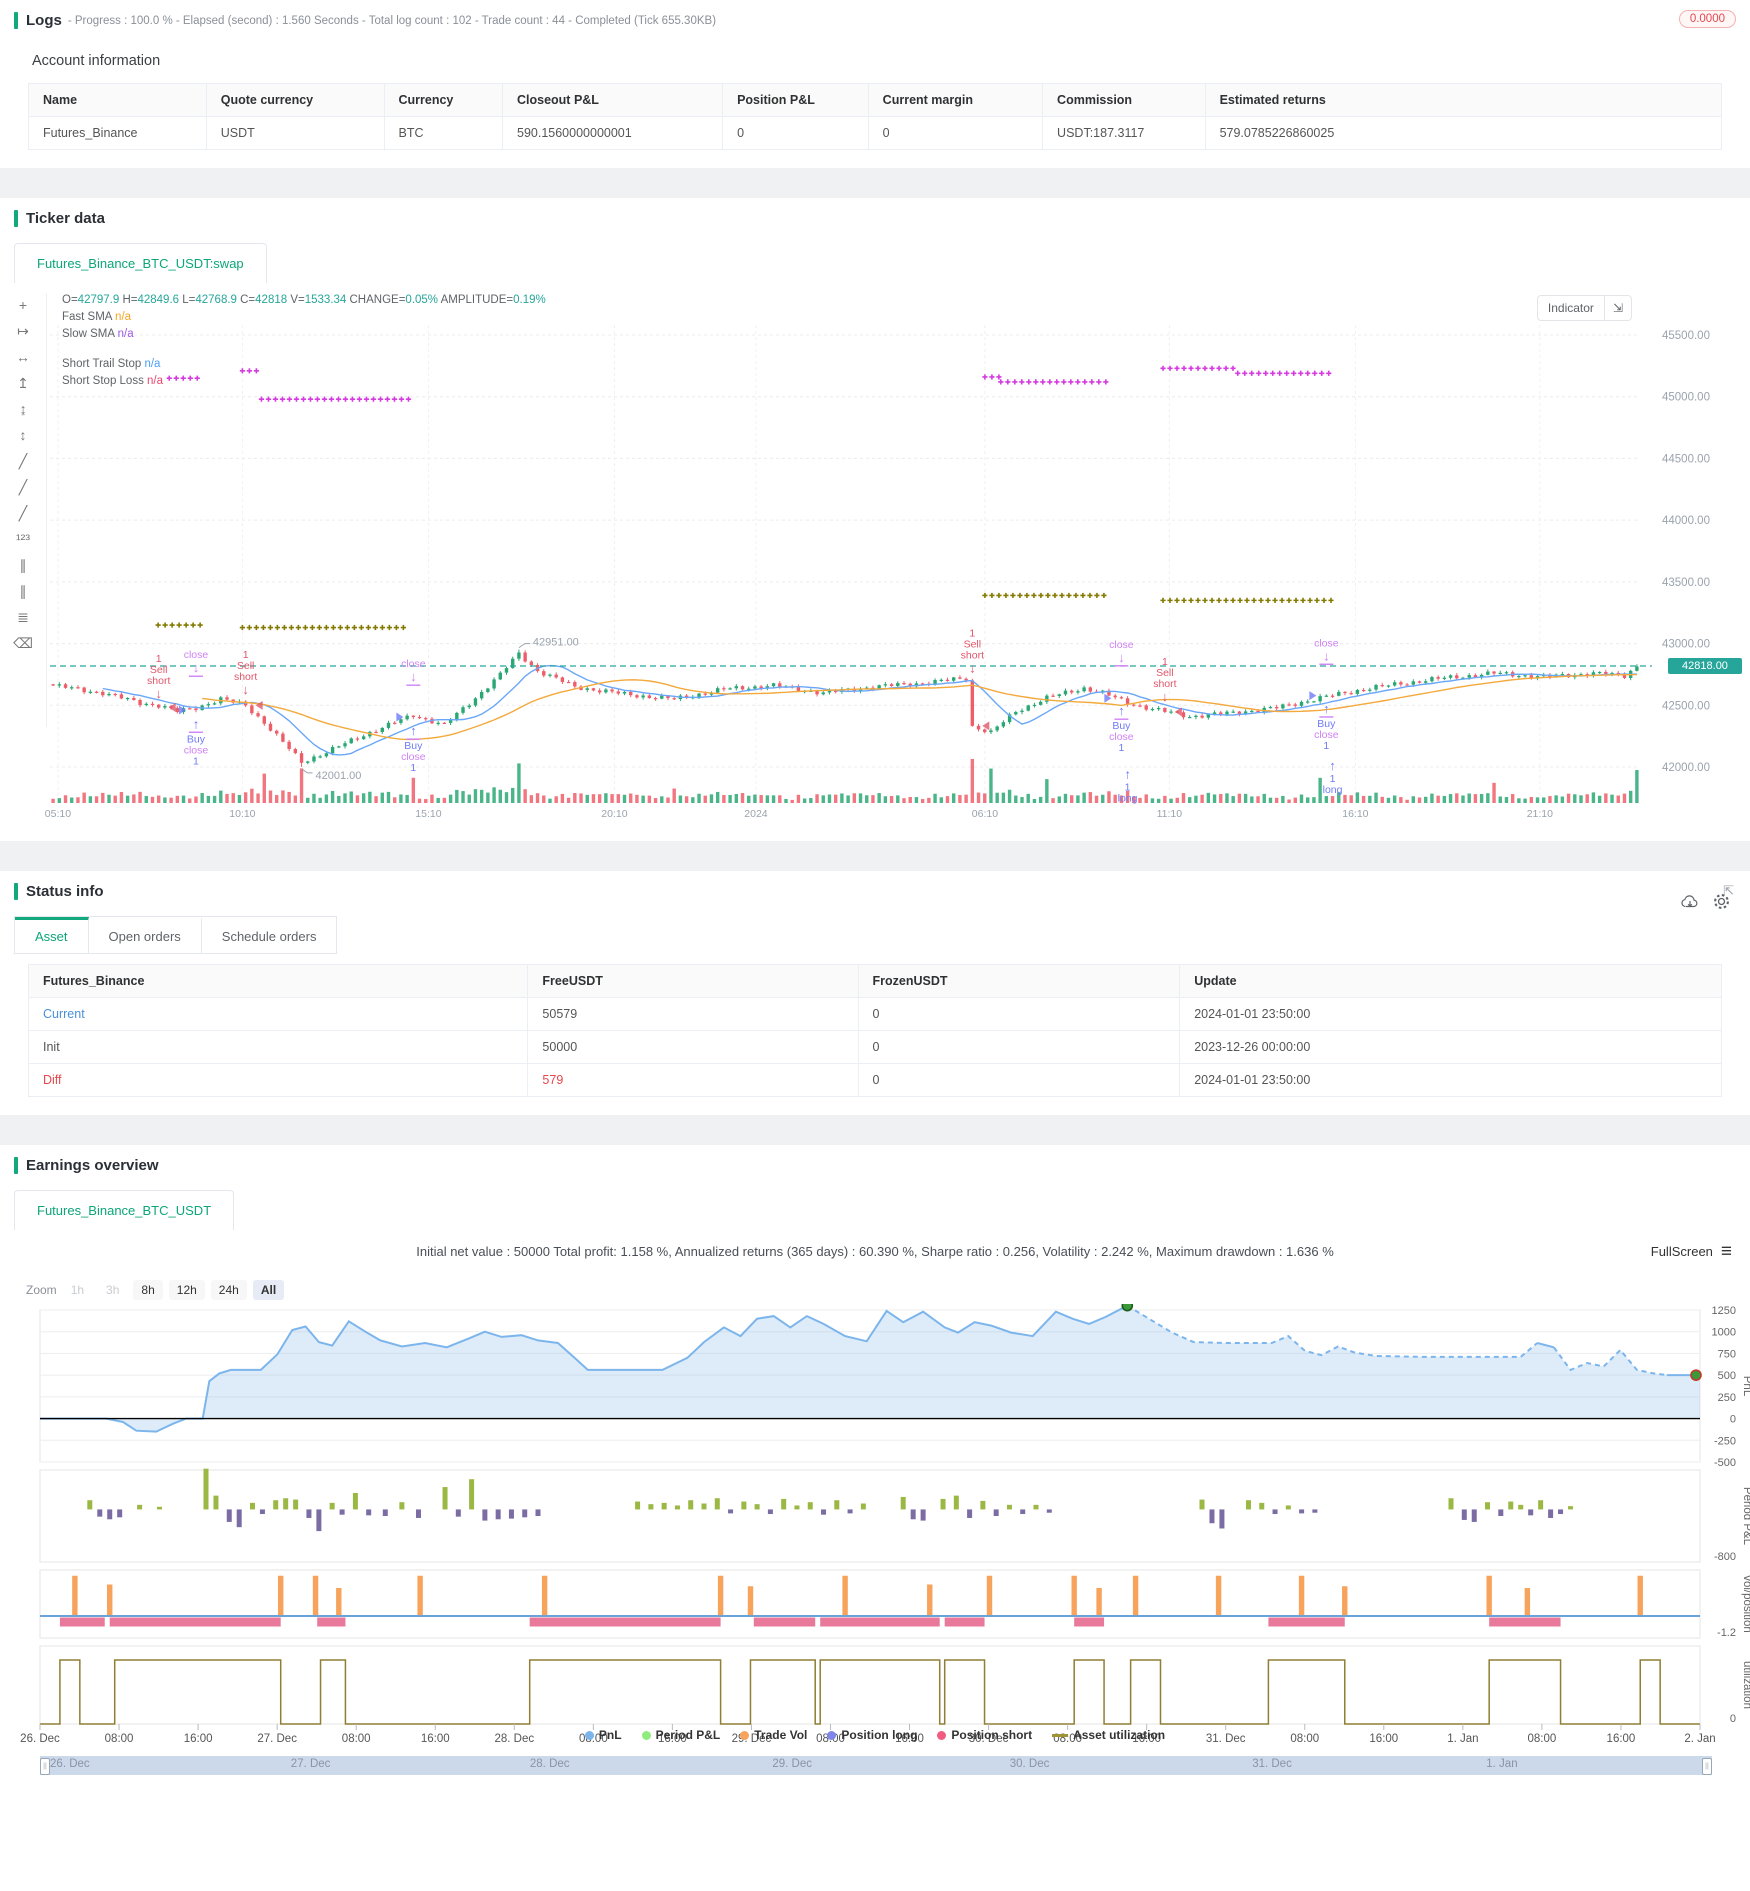 The width and height of the screenshot is (1750, 1891). I want to click on svg-text: 10:10, so click(242, 814).